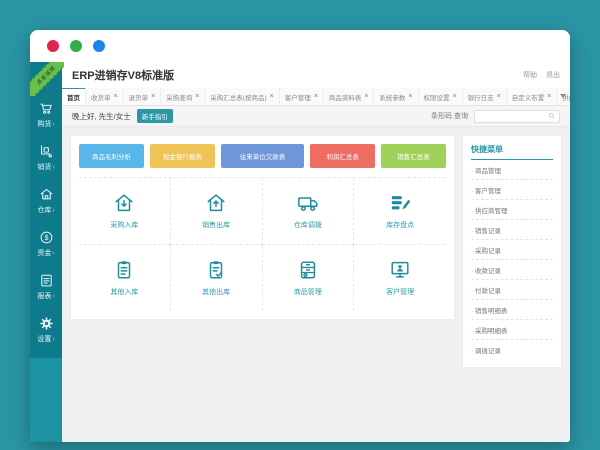  I want to click on report-button-arrears: 往来单位欠款表, so click(262, 156).